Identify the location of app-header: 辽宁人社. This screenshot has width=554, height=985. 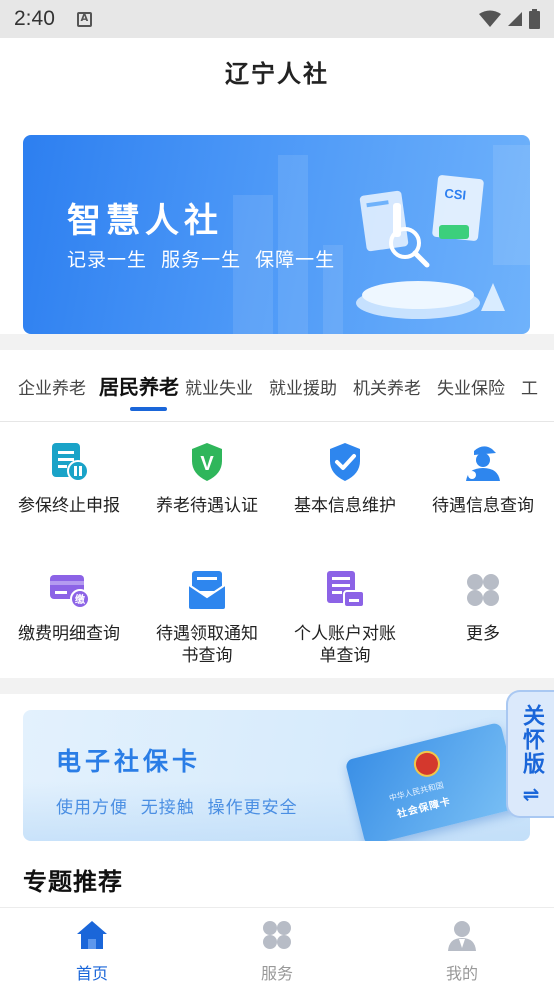
(277, 71).